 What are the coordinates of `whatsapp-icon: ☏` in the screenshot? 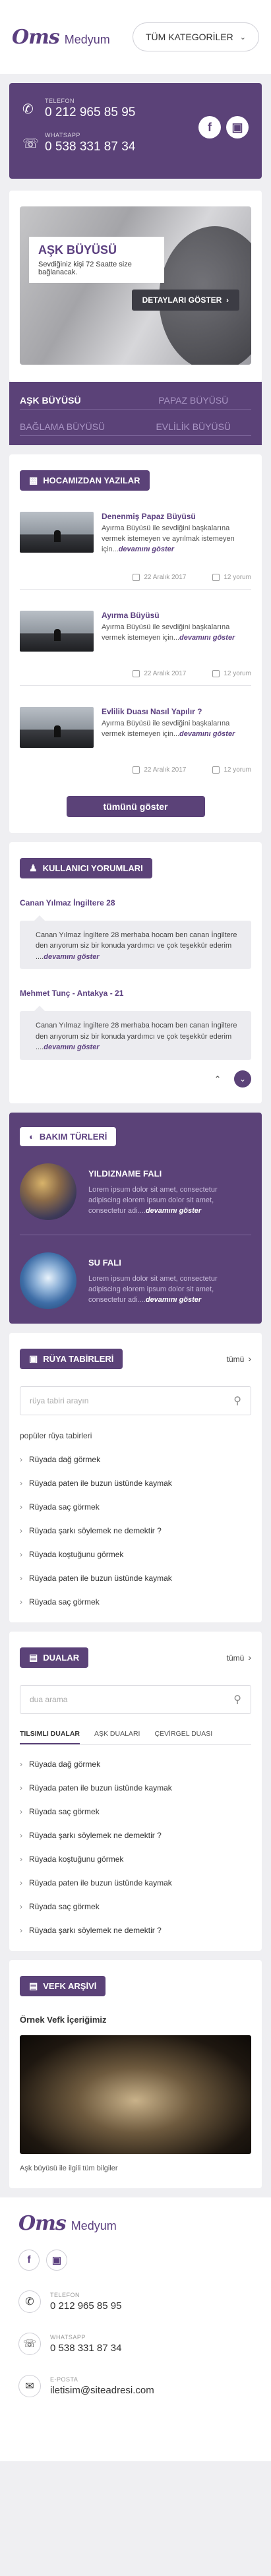 It's located at (31, 143).